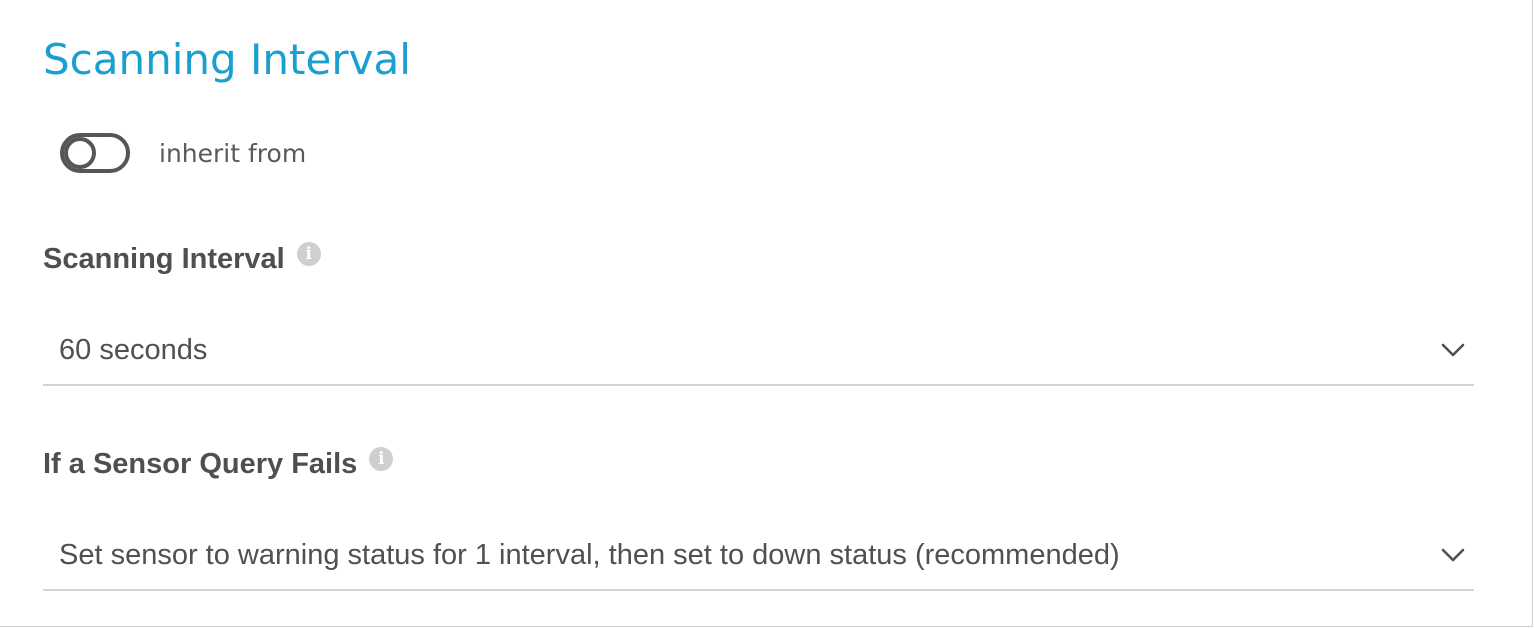 The height and width of the screenshot is (628, 1534). I want to click on query-failure-label: If a Sensor Query Fails i, so click(218, 464).